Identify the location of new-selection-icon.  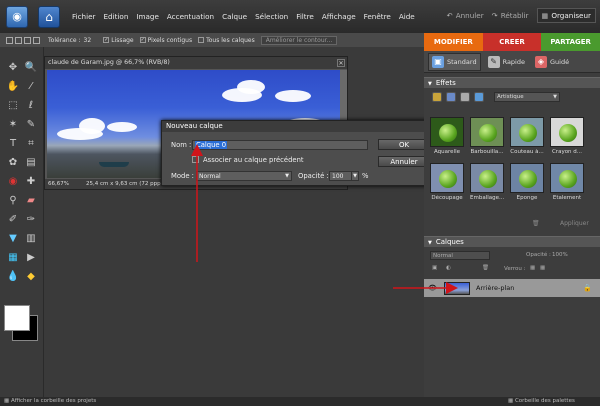
(9, 40).